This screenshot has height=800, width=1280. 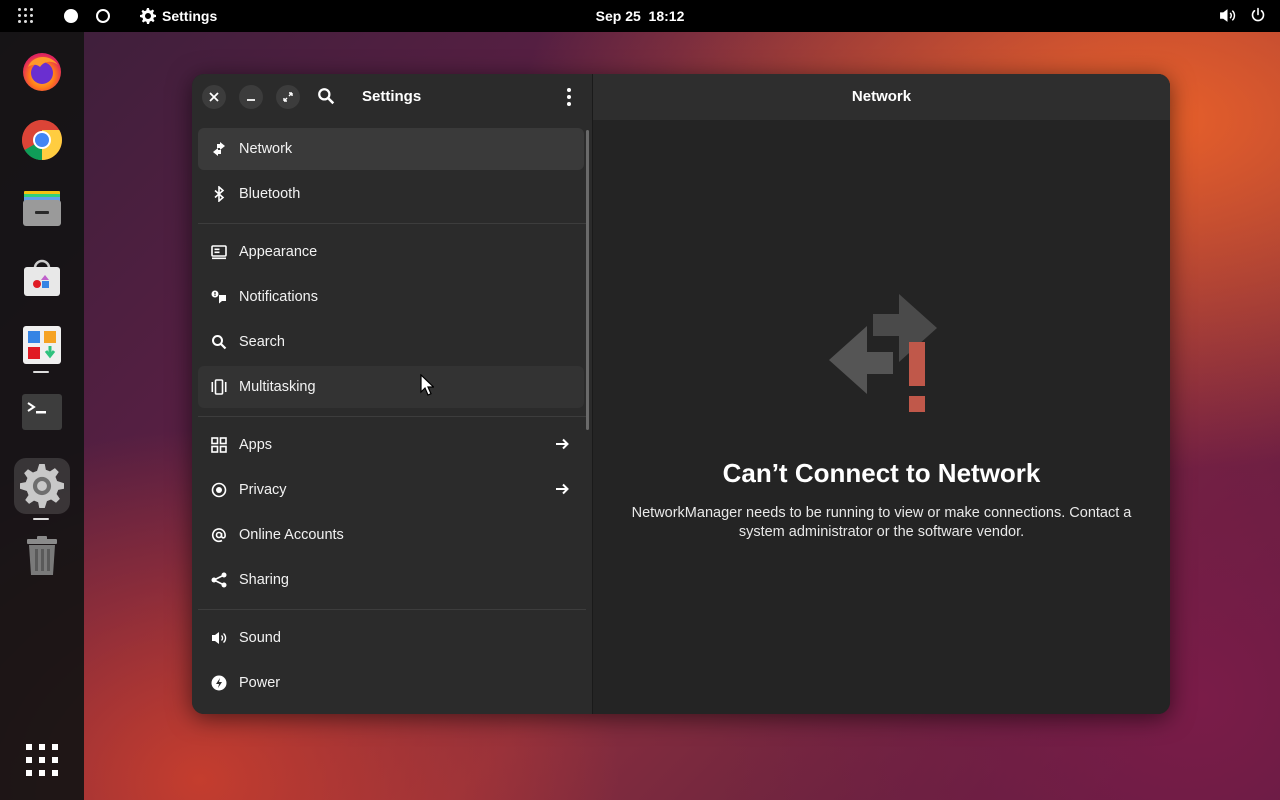 I want to click on sound-icon, so click(x=219, y=638).